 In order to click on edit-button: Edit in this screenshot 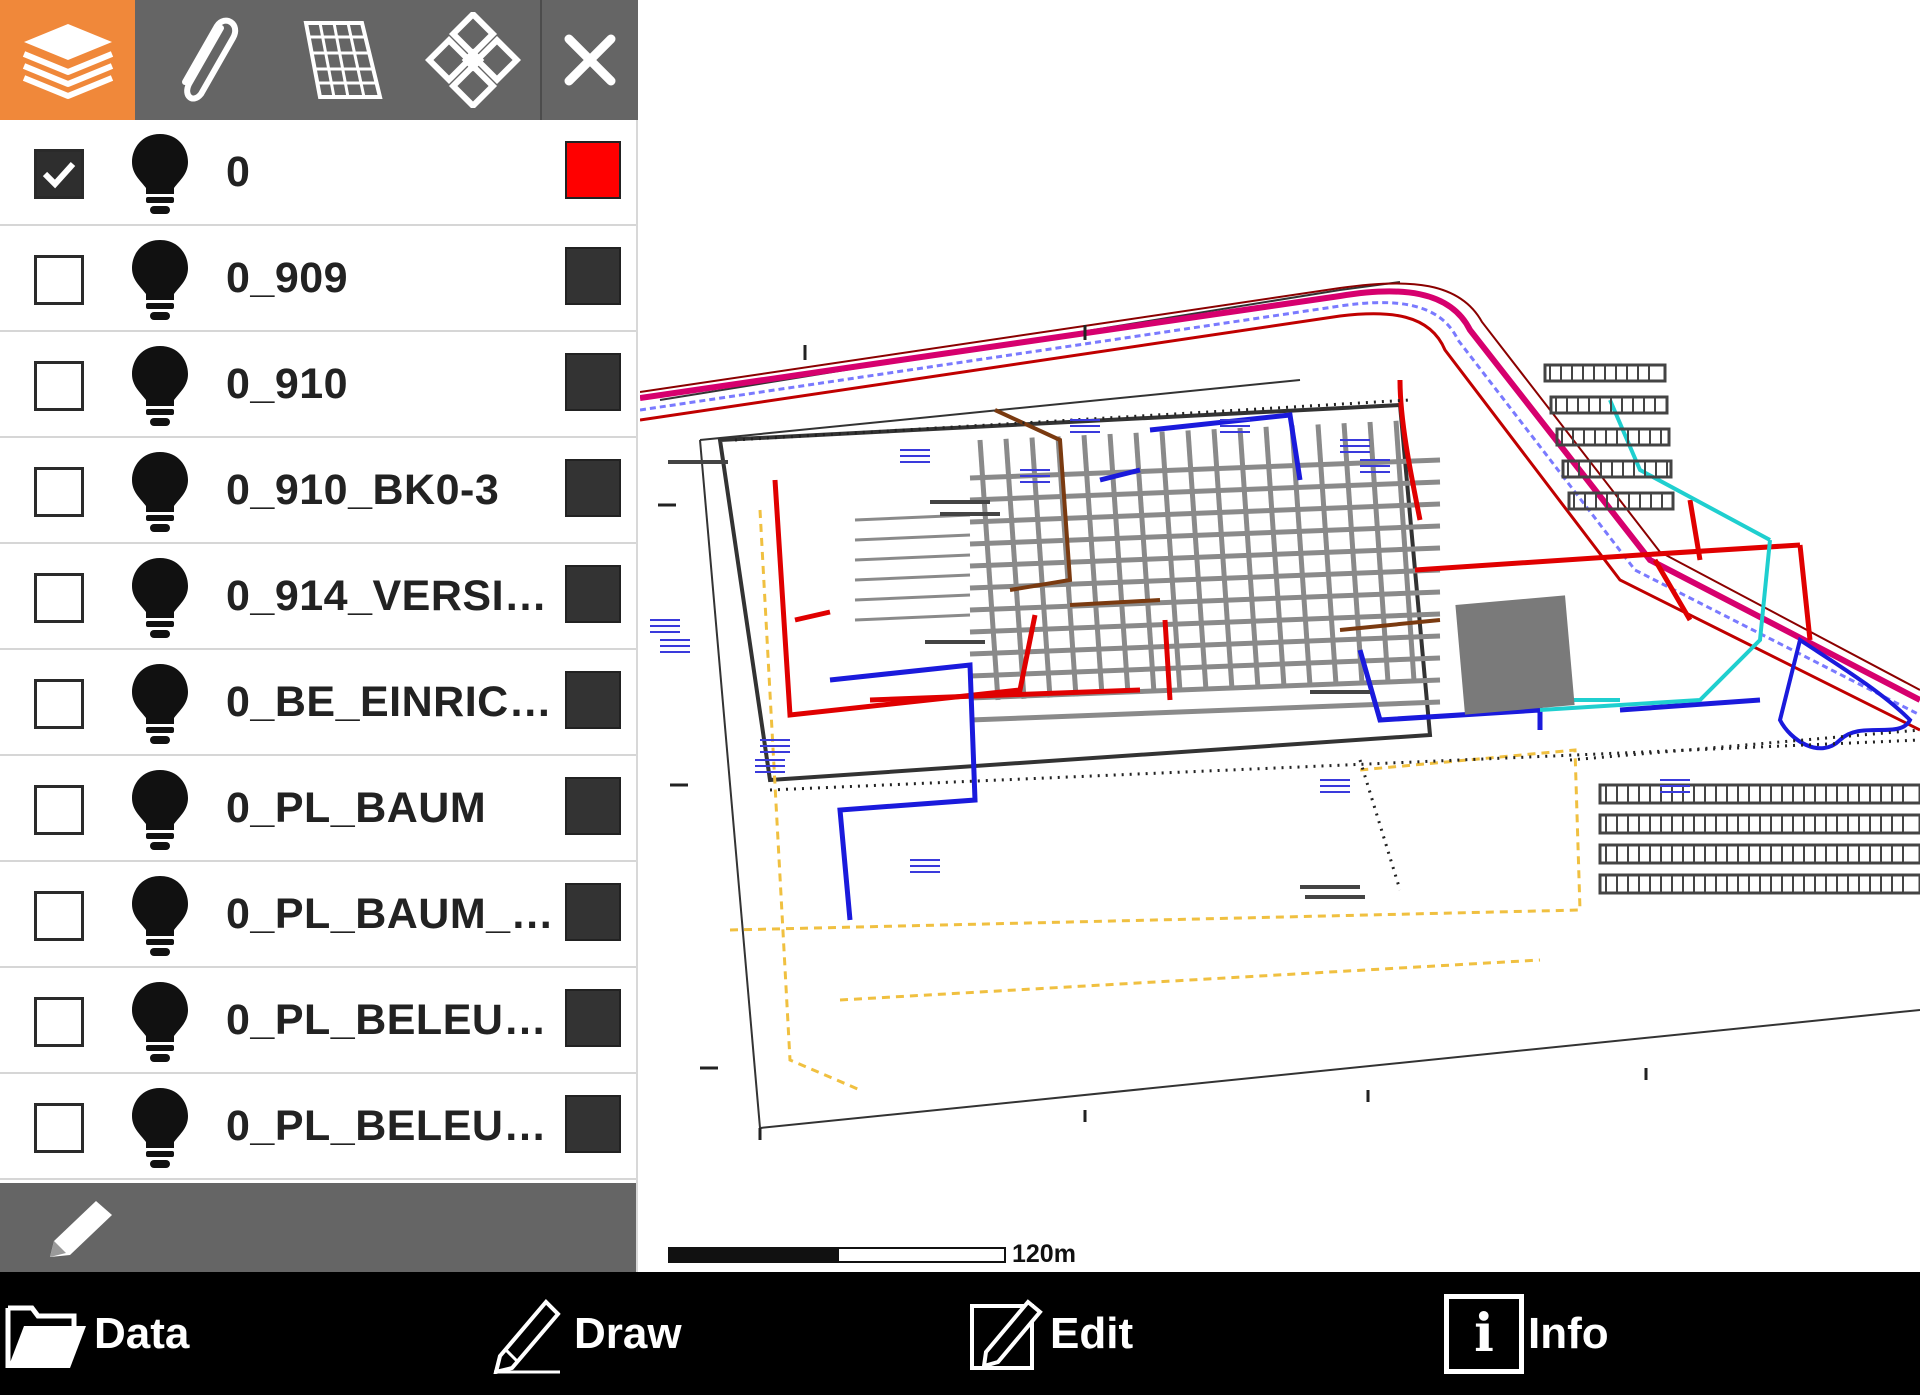, I will do `click(1050, 1333)`.